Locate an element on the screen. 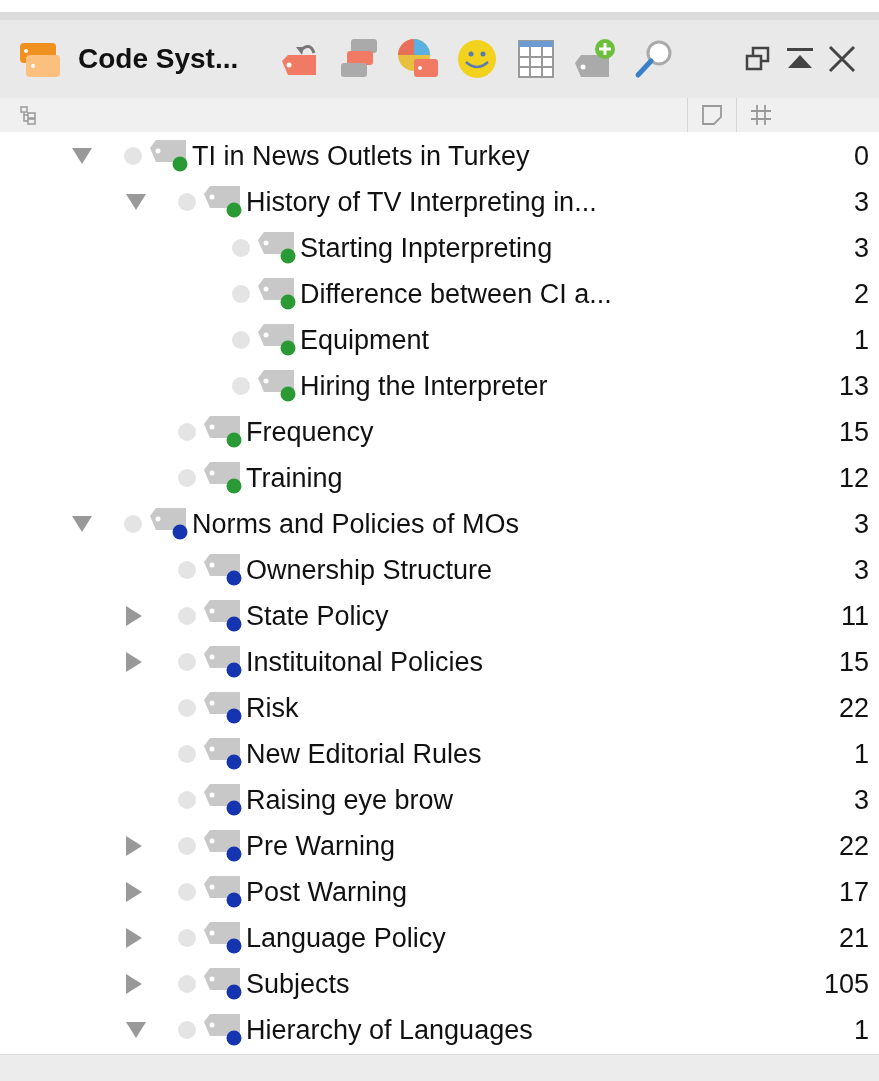 The image size is (879, 1081). code-name: Risk is located at coordinates (272, 708).